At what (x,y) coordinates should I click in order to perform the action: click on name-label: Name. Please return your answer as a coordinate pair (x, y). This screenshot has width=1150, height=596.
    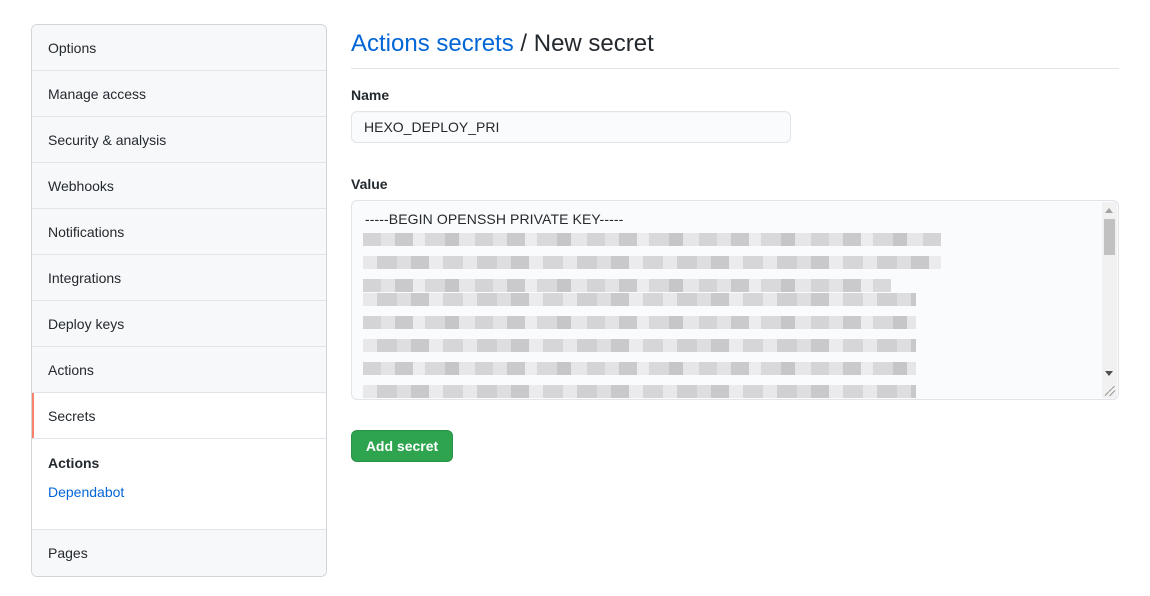
    Looking at the image, I should click on (370, 95).